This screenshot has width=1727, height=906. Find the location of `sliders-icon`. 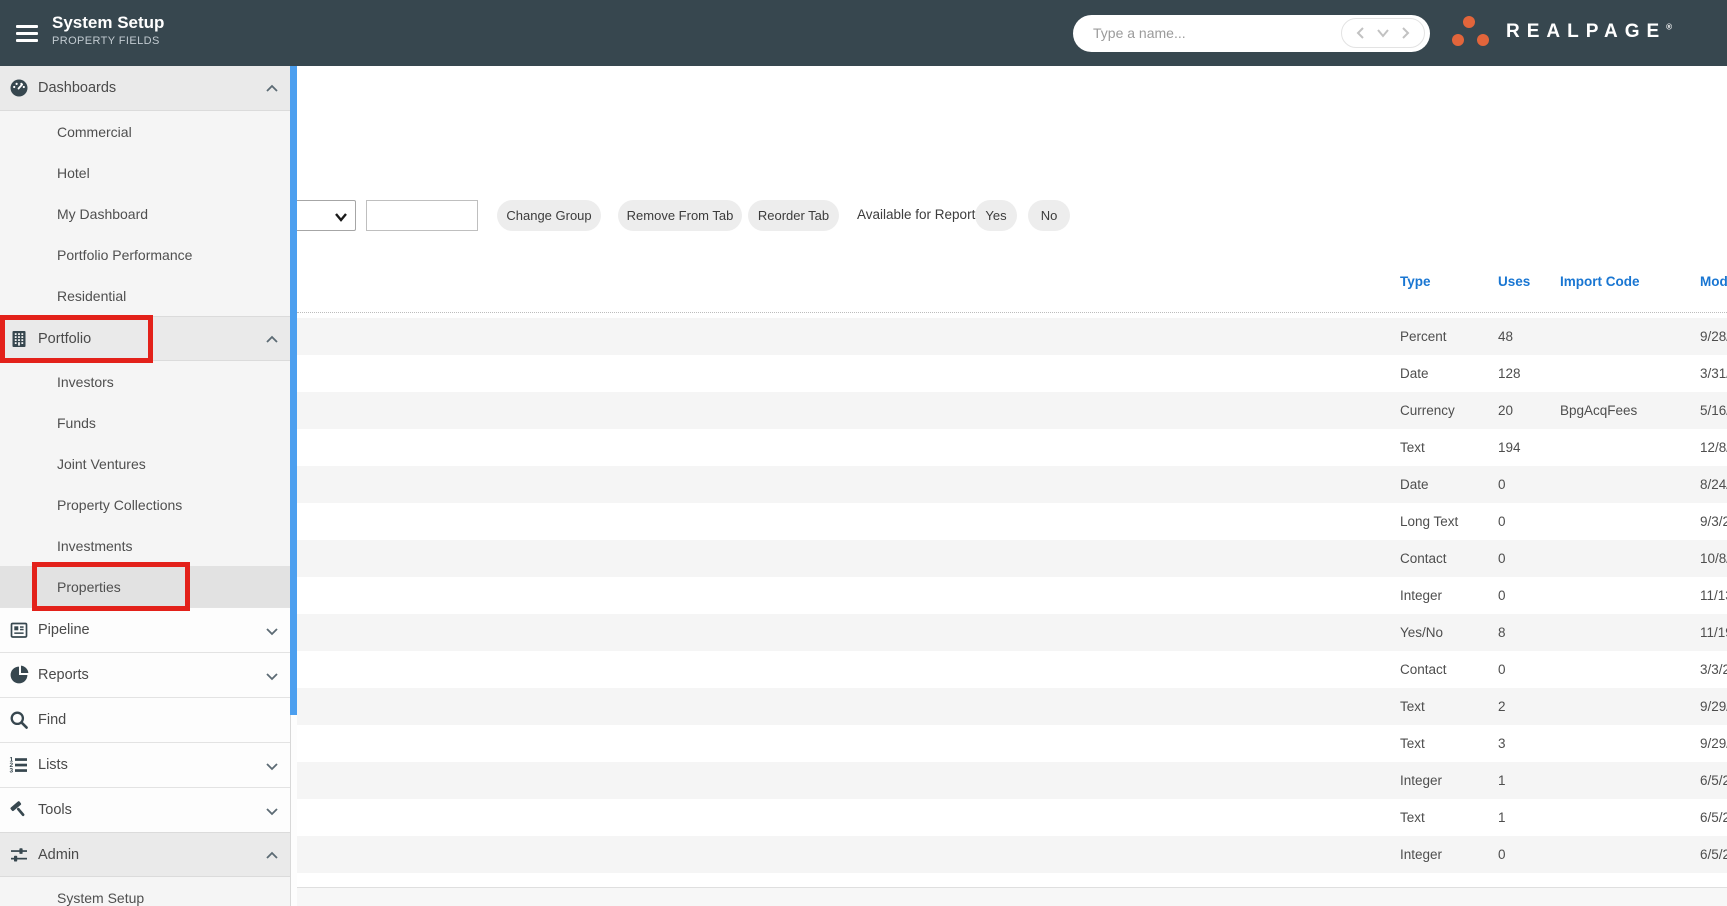

sliders-icon is located at coordinates (19, 855).